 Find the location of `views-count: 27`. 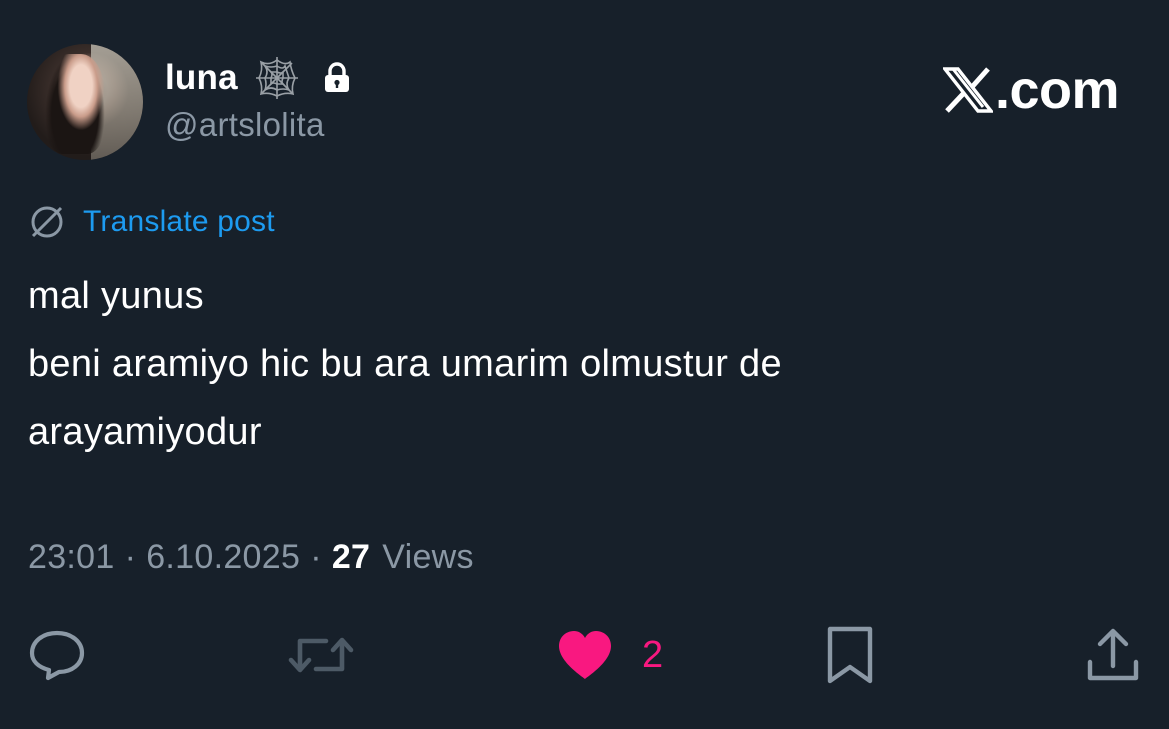

views-count: 27 is located at coordinates (351, 556).